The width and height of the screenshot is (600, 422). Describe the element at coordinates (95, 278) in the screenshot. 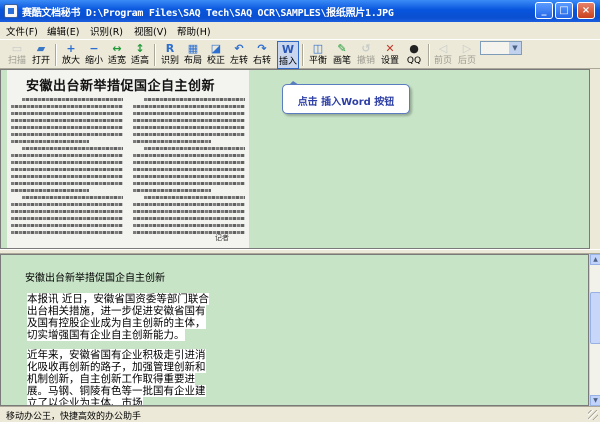

I see `document-title: 安徽出台新举措促国企自主创新` at that location.